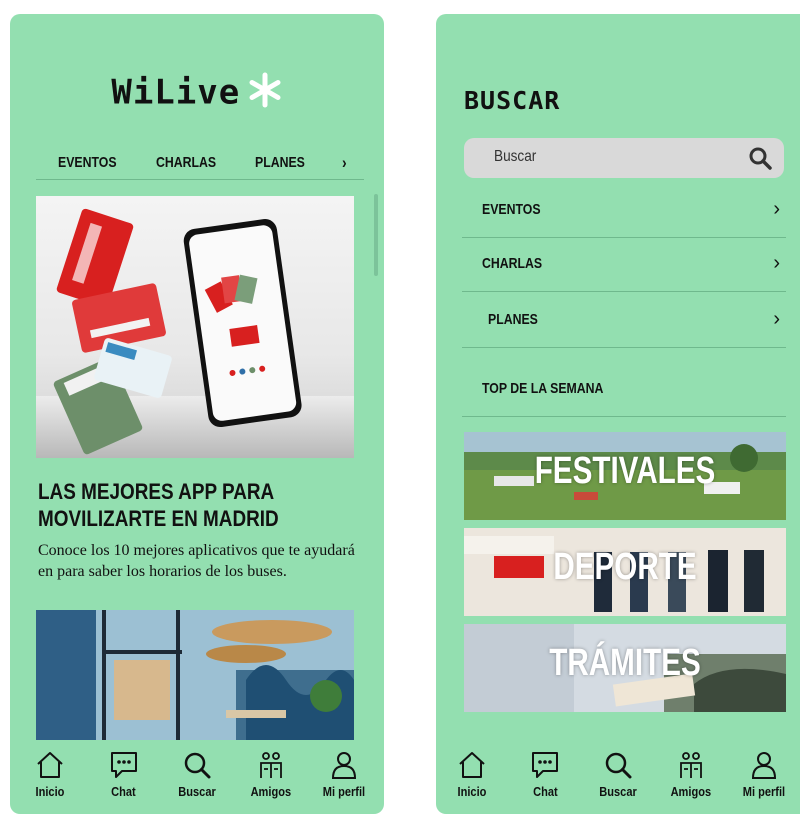  I want to click on banner-tramites: TRÁMITES, so click(625, 668).